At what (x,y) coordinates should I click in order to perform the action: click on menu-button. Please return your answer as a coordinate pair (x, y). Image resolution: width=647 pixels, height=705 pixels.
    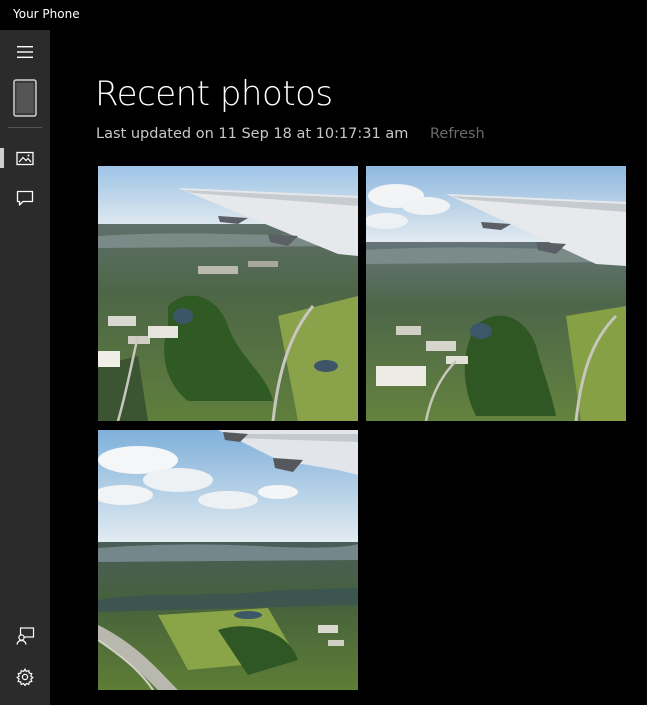
    Looking at the image, I should click on (25, 52).